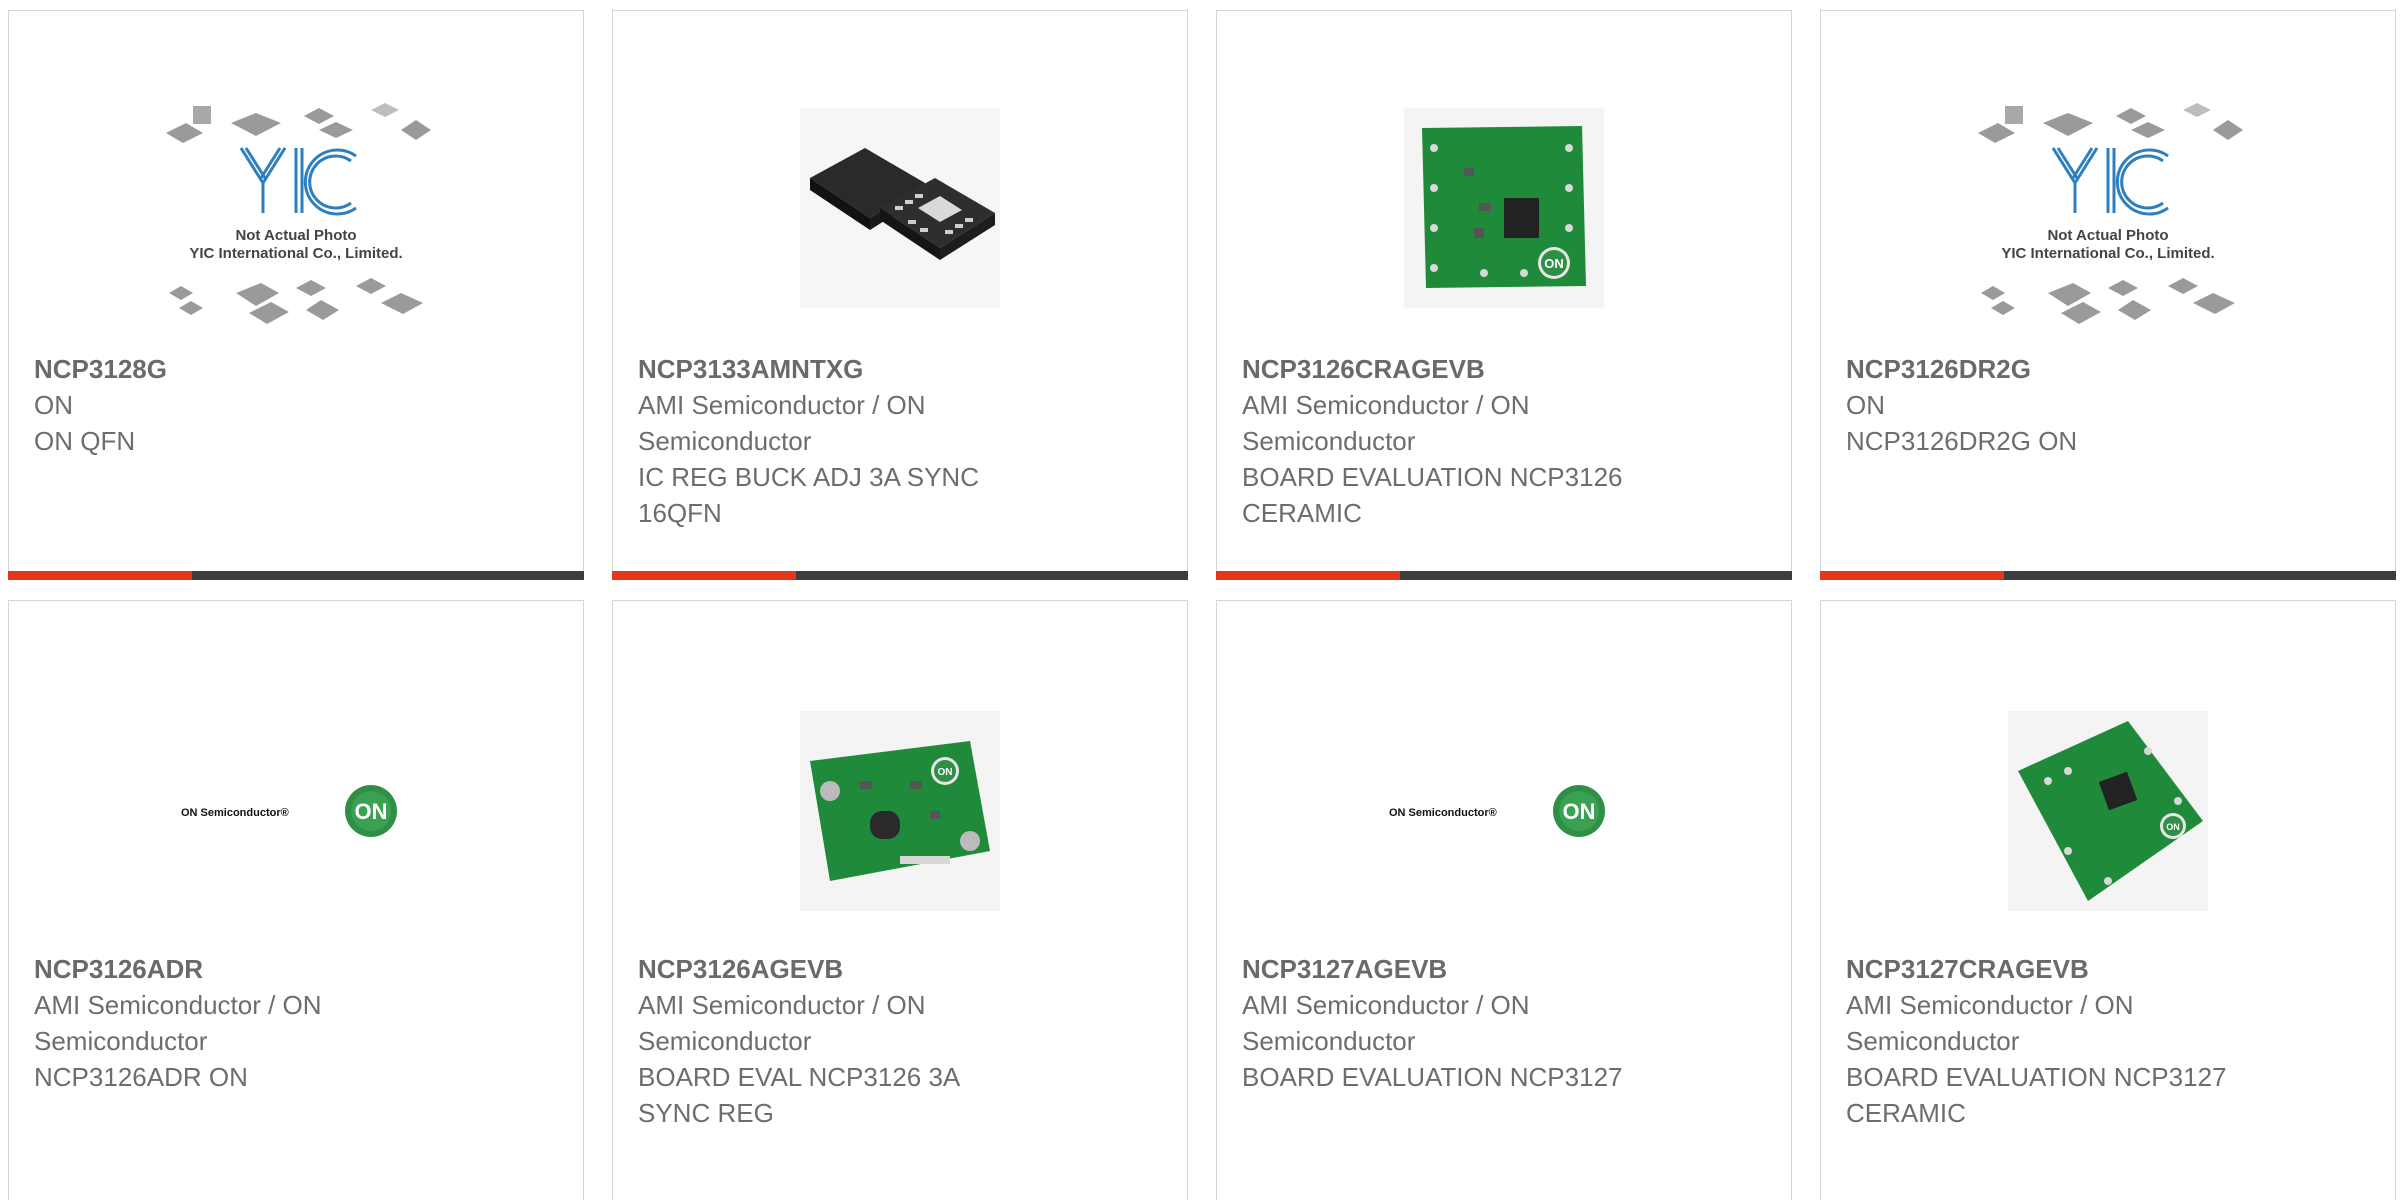 This screenshot has height=1200, width=2400. What do you see at coordinates (1432, 1077) in the screenshot?
I see `description: BOARD EVALUATION NCP3127` at bounding box center [1432, 1077].